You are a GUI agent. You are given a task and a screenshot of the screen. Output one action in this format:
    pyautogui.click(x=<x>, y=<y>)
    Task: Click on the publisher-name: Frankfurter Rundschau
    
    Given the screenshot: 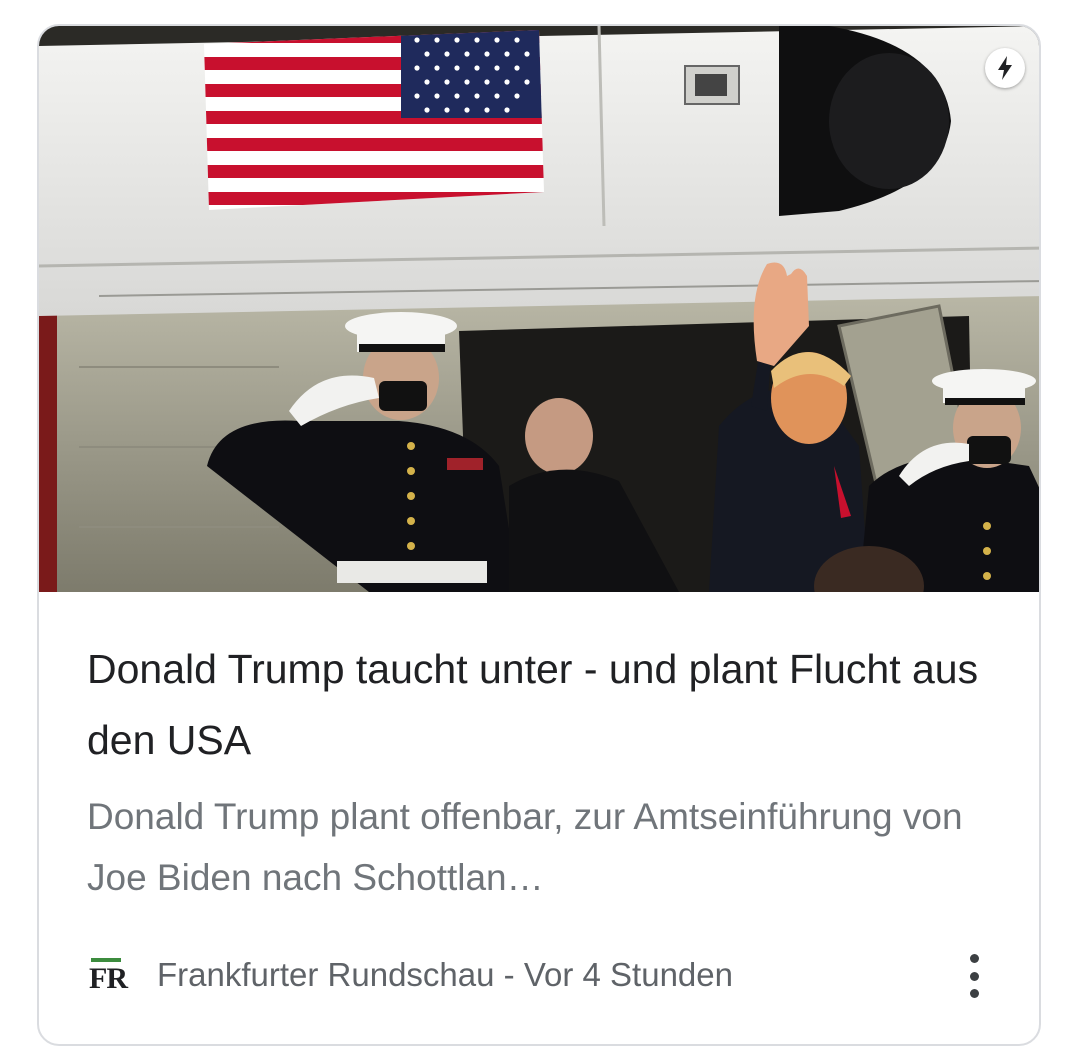 What is the action you would take?
    pyautogui.click(x=326, y=974)
    